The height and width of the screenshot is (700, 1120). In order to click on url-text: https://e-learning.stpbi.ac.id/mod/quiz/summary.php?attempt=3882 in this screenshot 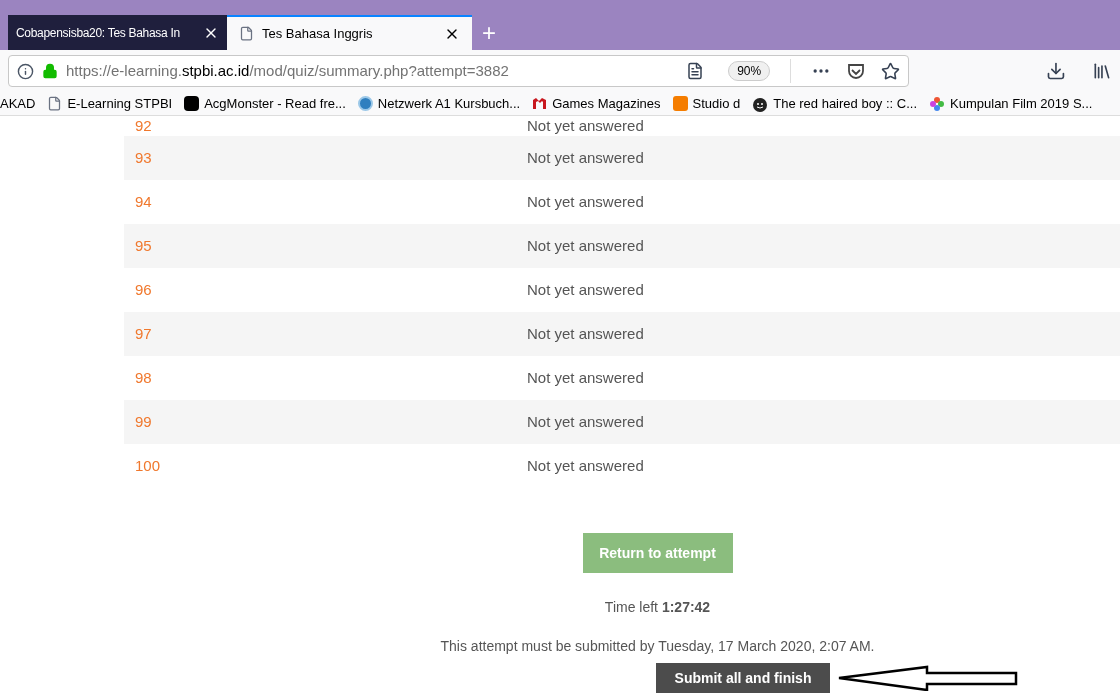, I will do `click(288, 70)`.